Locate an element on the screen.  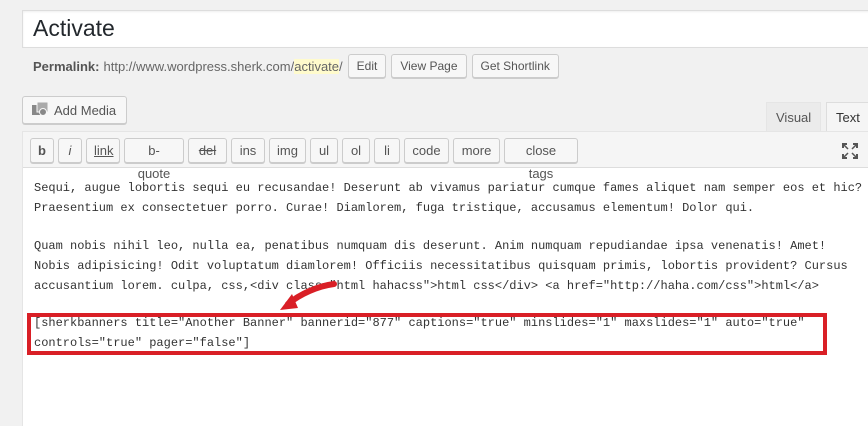
quicktag-more-button: more is located at coordinates (476, 150).